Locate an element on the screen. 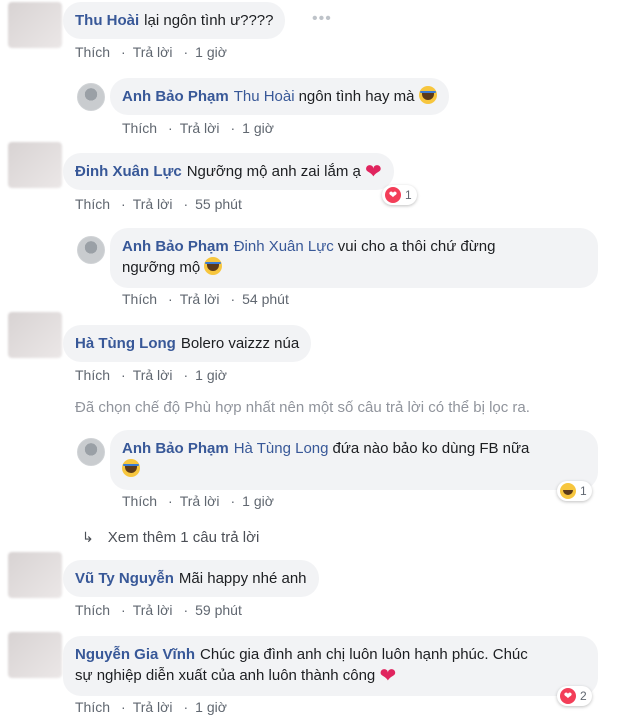  comment-bubble: Vũ Ty Nguyễn Mãi happy nhé anh is located at coordinates (191, 578).